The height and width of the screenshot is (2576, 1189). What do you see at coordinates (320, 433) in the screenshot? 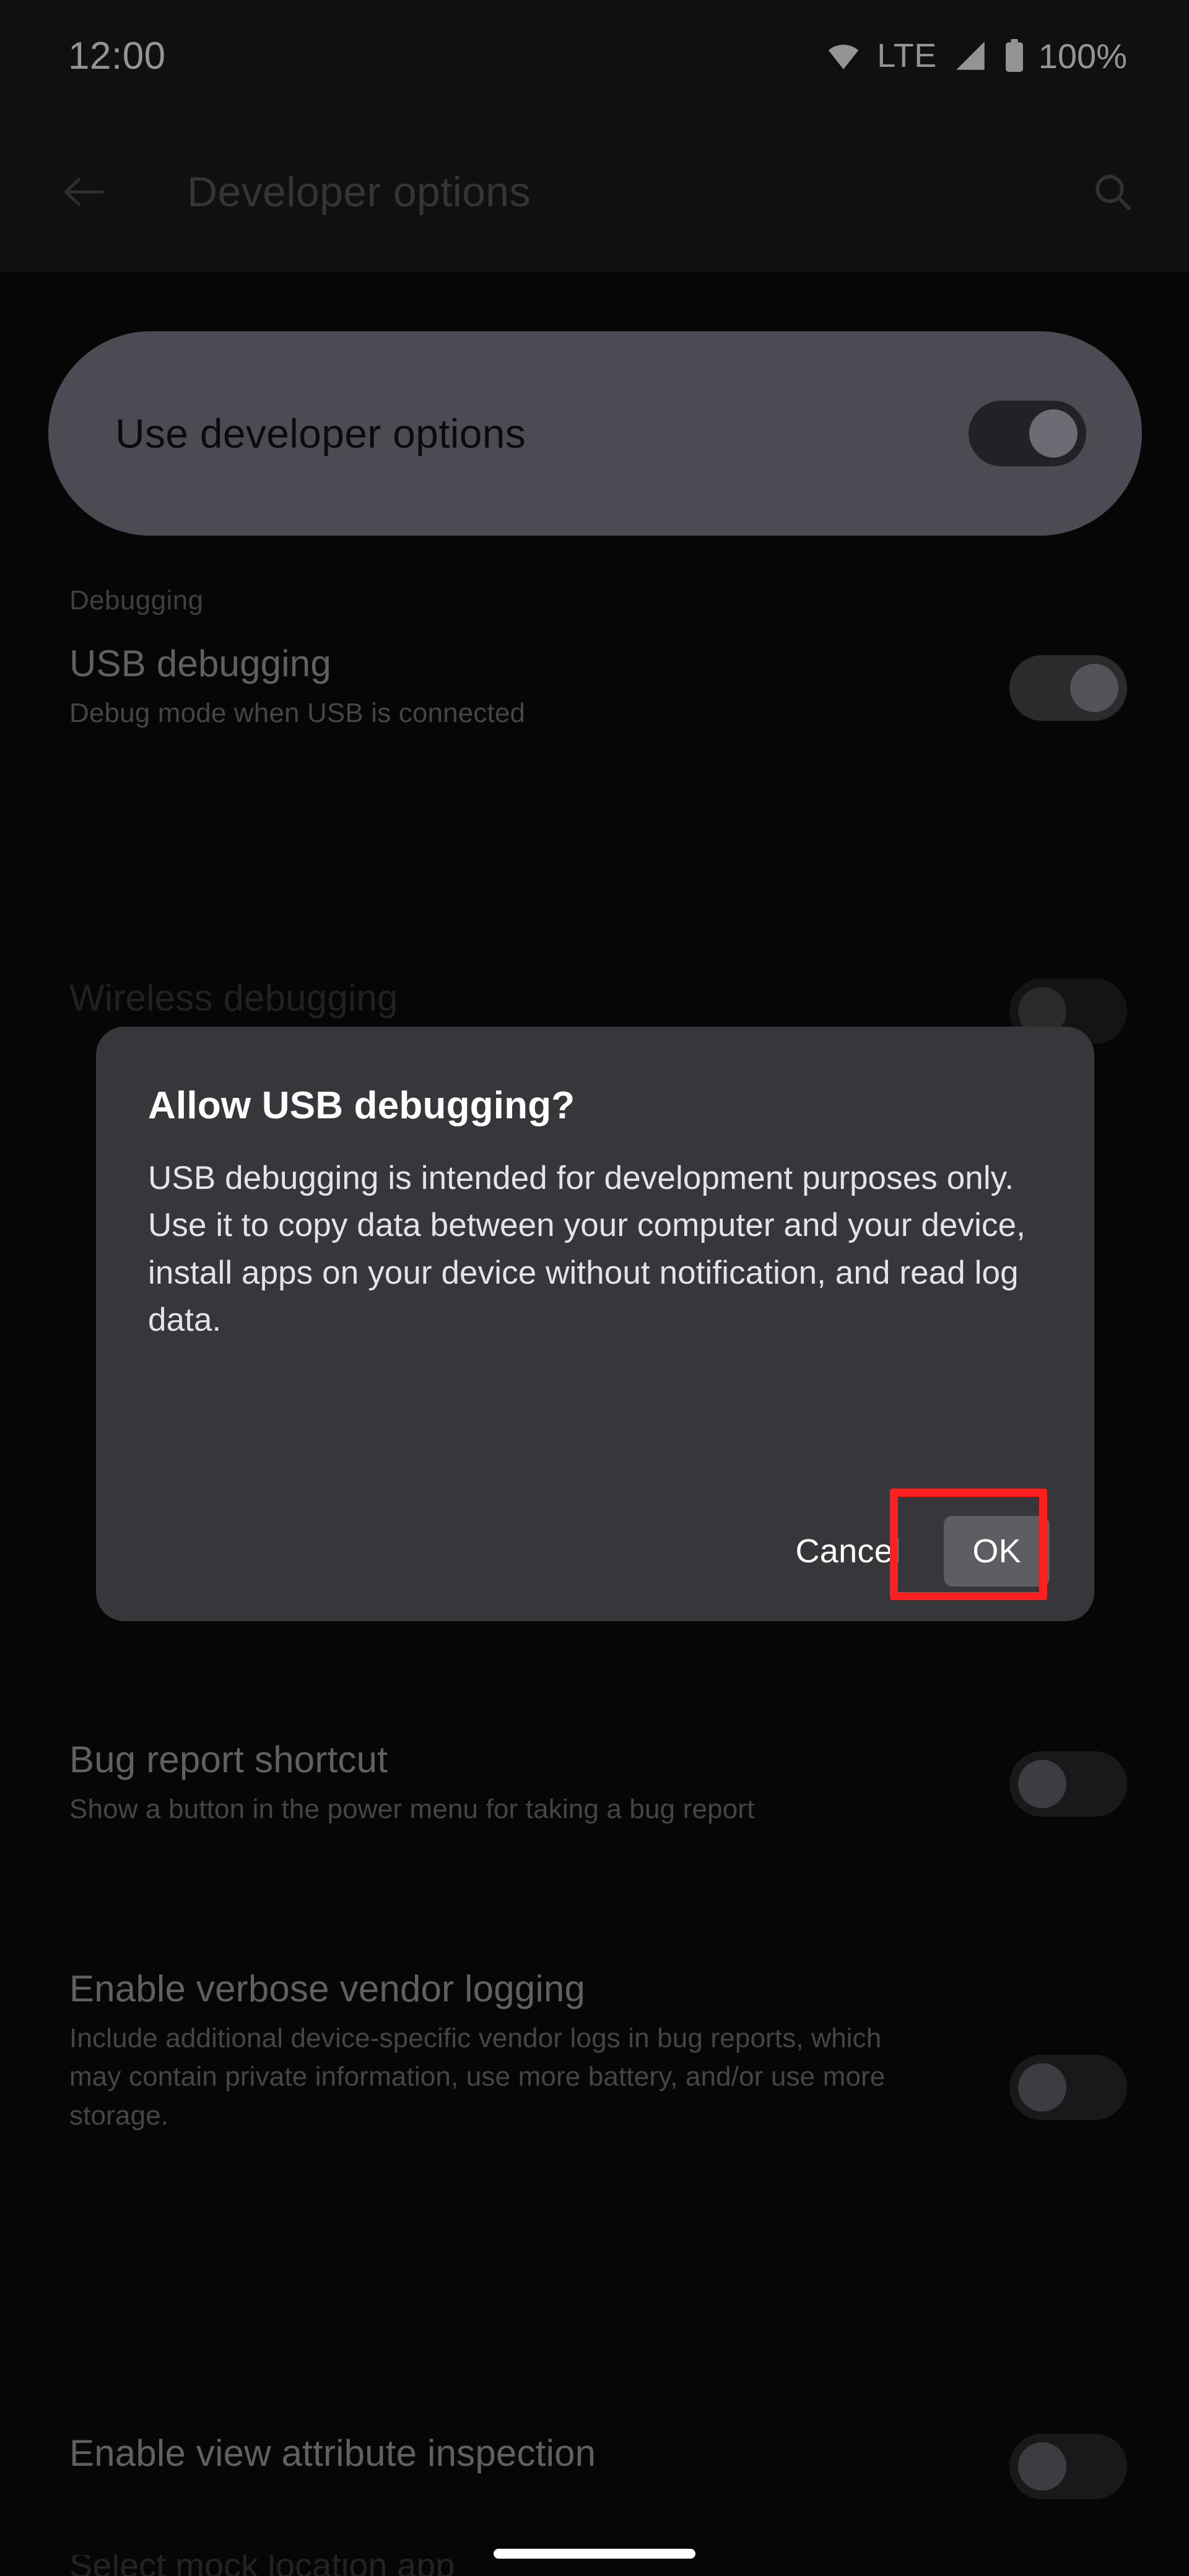
I see `use-developer-options-label: Use developer options` at bounding box center [320, 433].